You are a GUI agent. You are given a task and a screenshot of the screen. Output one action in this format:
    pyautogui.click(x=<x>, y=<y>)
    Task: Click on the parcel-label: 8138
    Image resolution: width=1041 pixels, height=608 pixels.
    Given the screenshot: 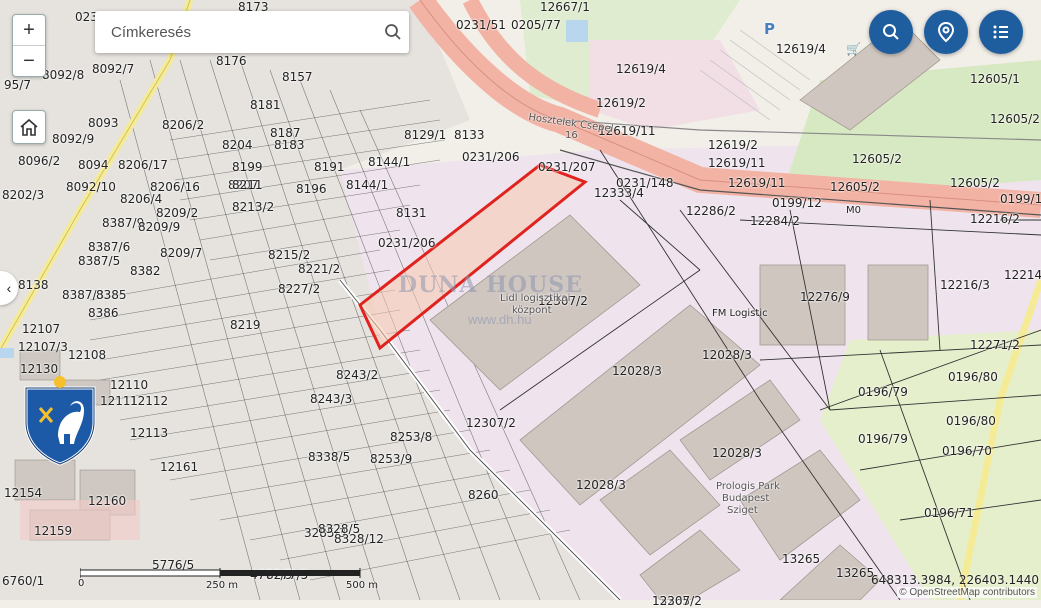 What is the action you would take?
    pyautogui.click(x=33, y=285)
    